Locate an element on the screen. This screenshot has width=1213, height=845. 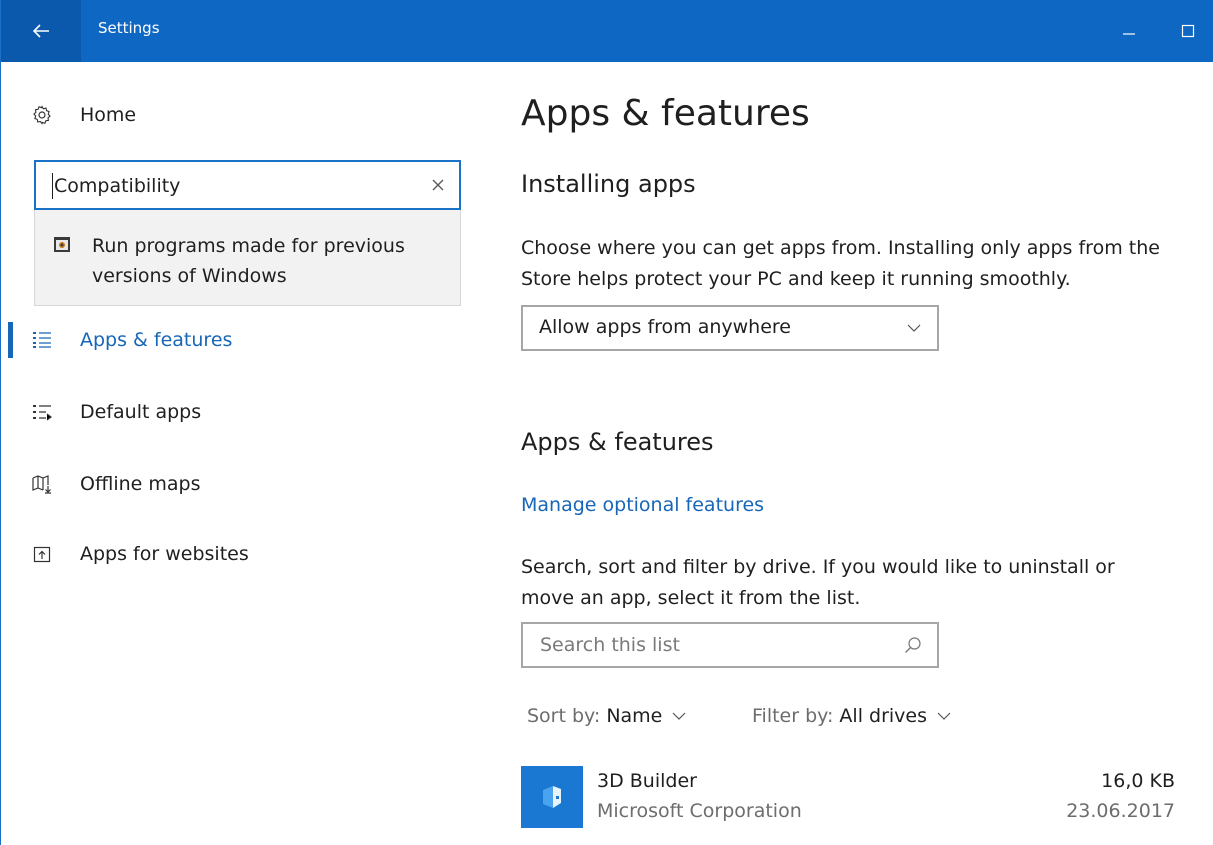
sidebar-item-home: Home is located at coordinates (201, 115).